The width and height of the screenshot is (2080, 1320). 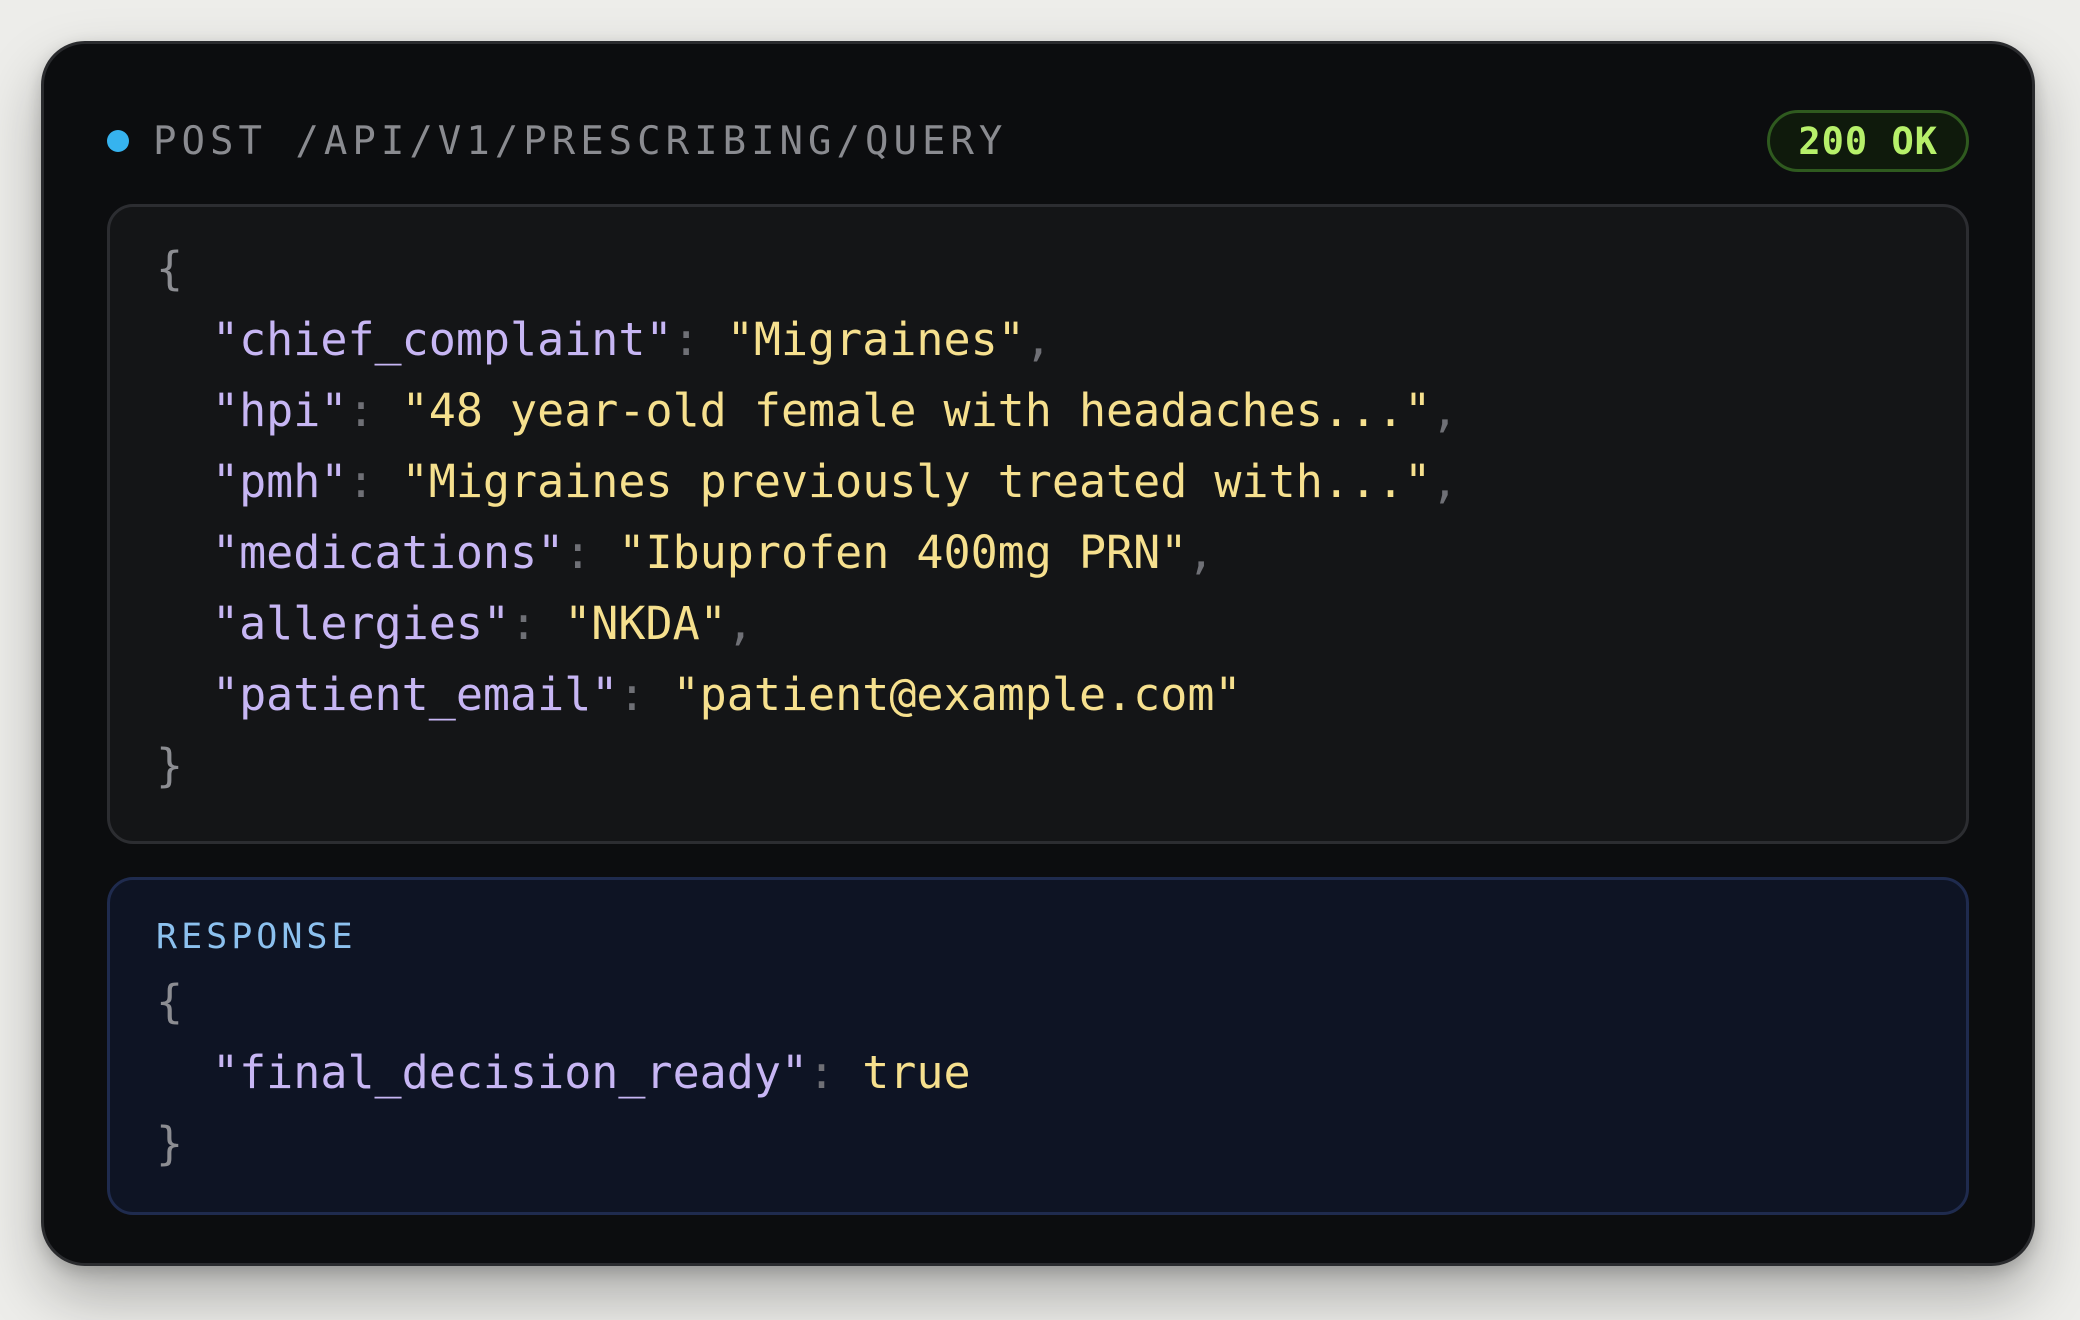 I want to click on request-header: POST /API/V1/PRESCRIBING/QUERY 200 OK, so click(x=1038, y=141).